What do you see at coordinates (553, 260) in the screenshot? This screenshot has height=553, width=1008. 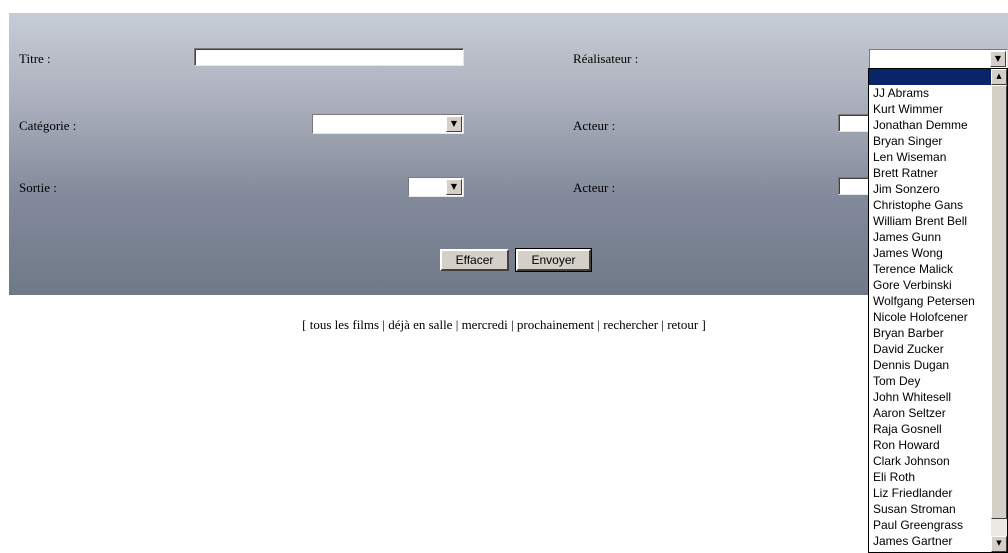 I see `submit-button: Envoyer` at bounding box center [553, 260].